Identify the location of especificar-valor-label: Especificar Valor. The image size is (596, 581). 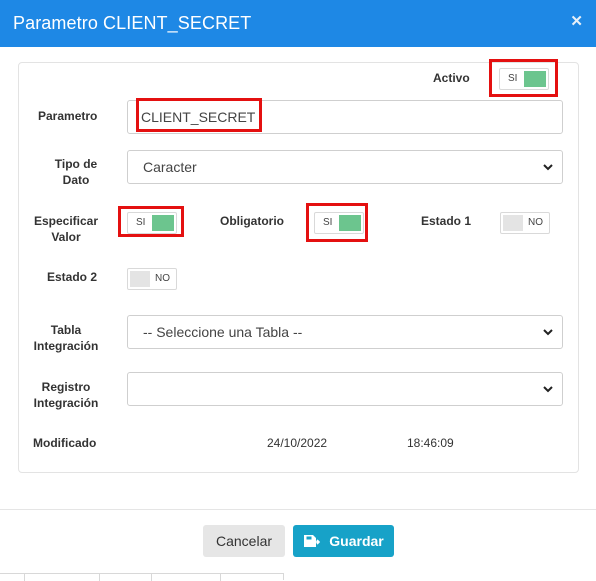
(66, 229).